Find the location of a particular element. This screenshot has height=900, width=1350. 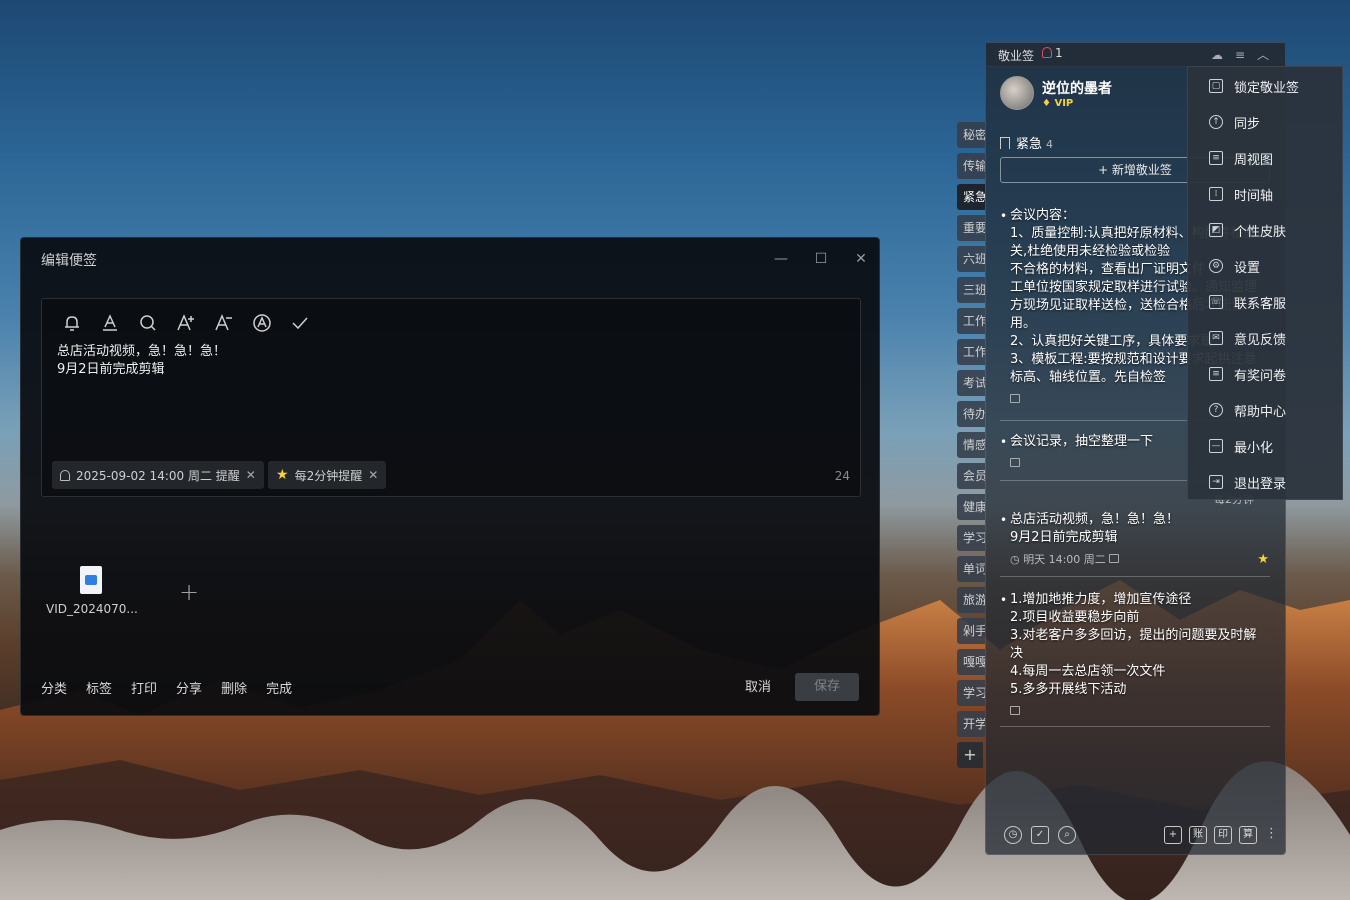

note-body: 总店活动视频，急！急！急！ 9月2日前完成剪辑 is located at coordinates (1135, 529).